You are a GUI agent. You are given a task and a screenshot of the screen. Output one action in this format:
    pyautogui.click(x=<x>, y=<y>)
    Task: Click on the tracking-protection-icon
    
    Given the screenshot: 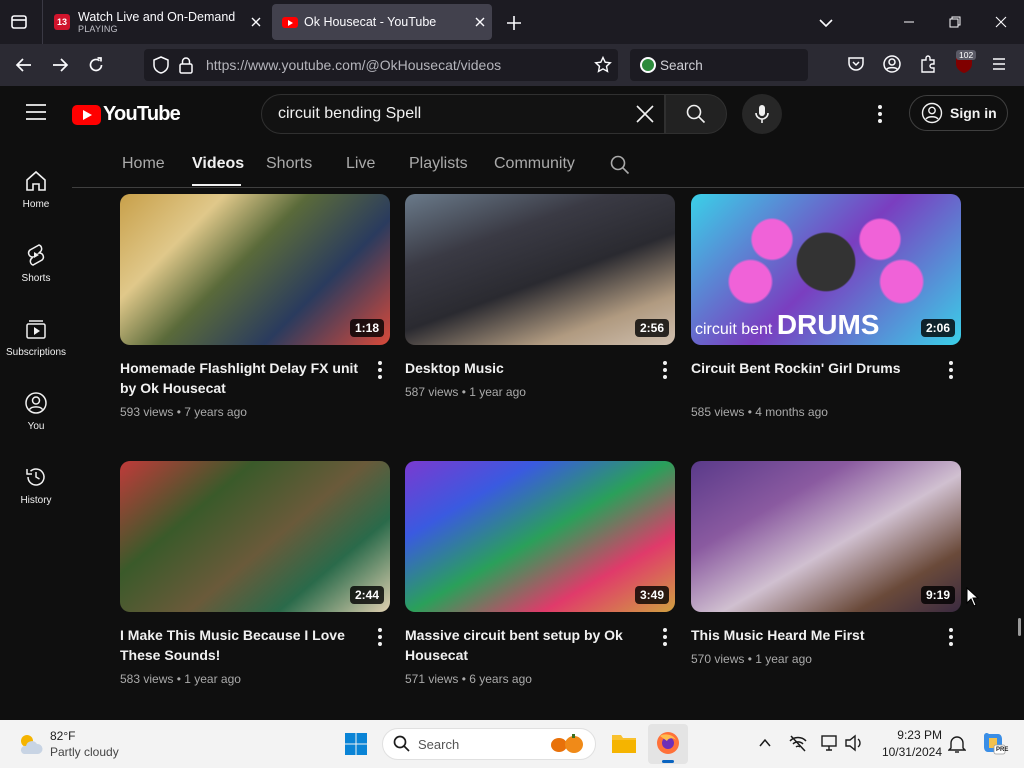 What is the action you would take?
    pyautogui.click(x=161, y=65)
    